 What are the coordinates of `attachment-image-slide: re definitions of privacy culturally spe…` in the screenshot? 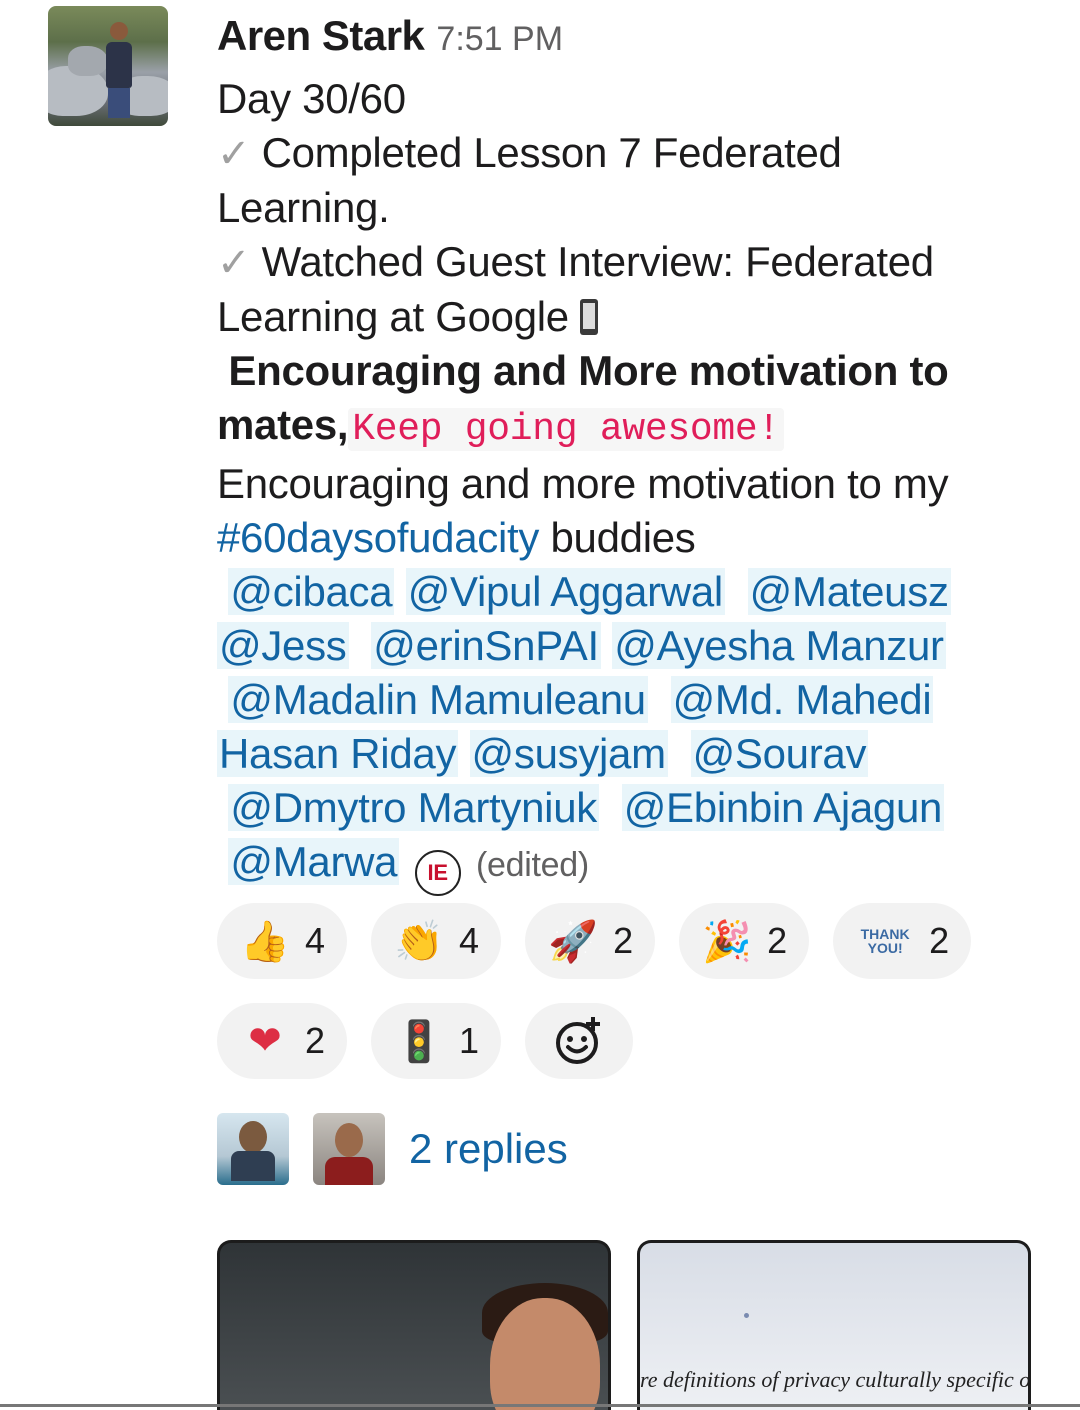 It's located at (834, 1325).